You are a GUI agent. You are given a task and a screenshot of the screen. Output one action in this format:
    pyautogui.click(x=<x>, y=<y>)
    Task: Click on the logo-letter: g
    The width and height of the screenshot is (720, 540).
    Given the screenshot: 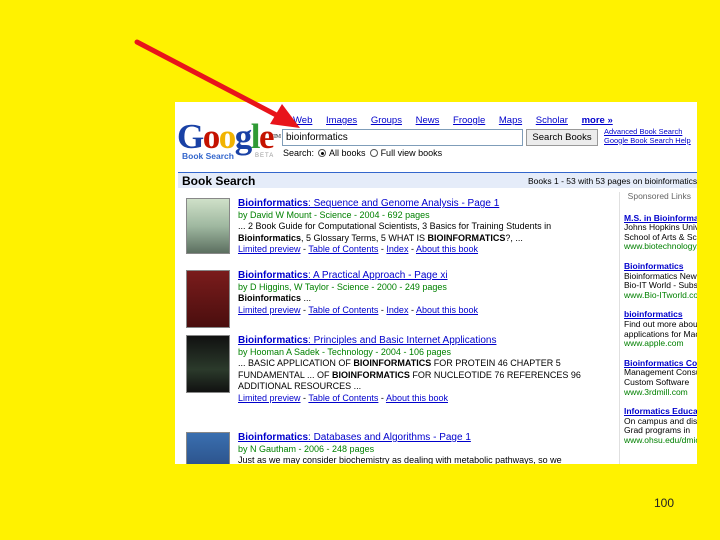 What is the action you would take?
    pyautogui.click(x=243, y=136)
    